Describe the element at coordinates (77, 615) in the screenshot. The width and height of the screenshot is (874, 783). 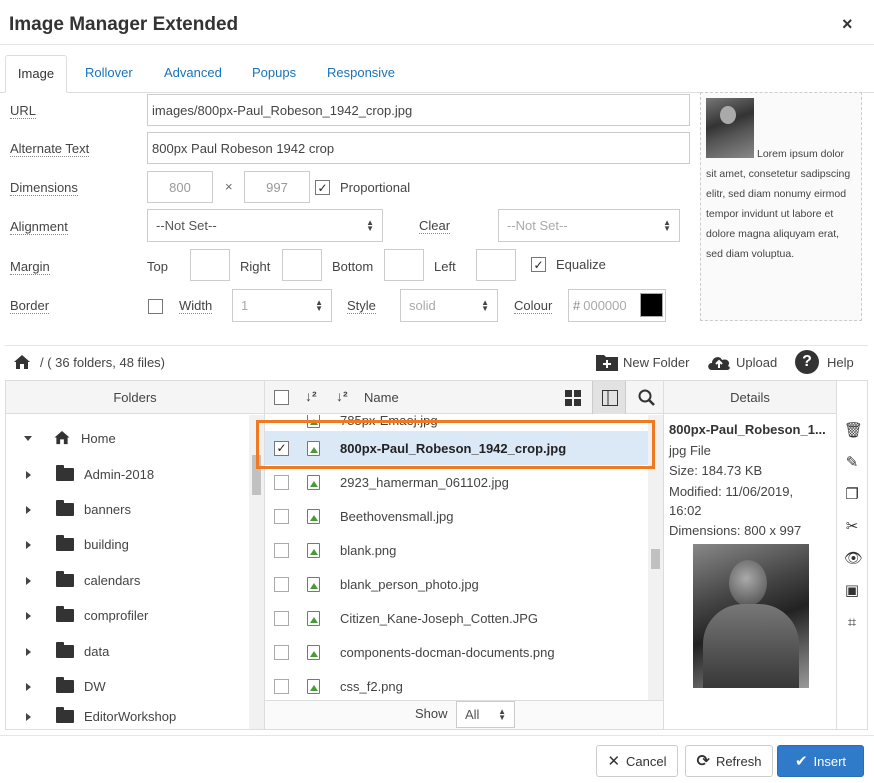
I see `folder-item: comprofiler` at that location.